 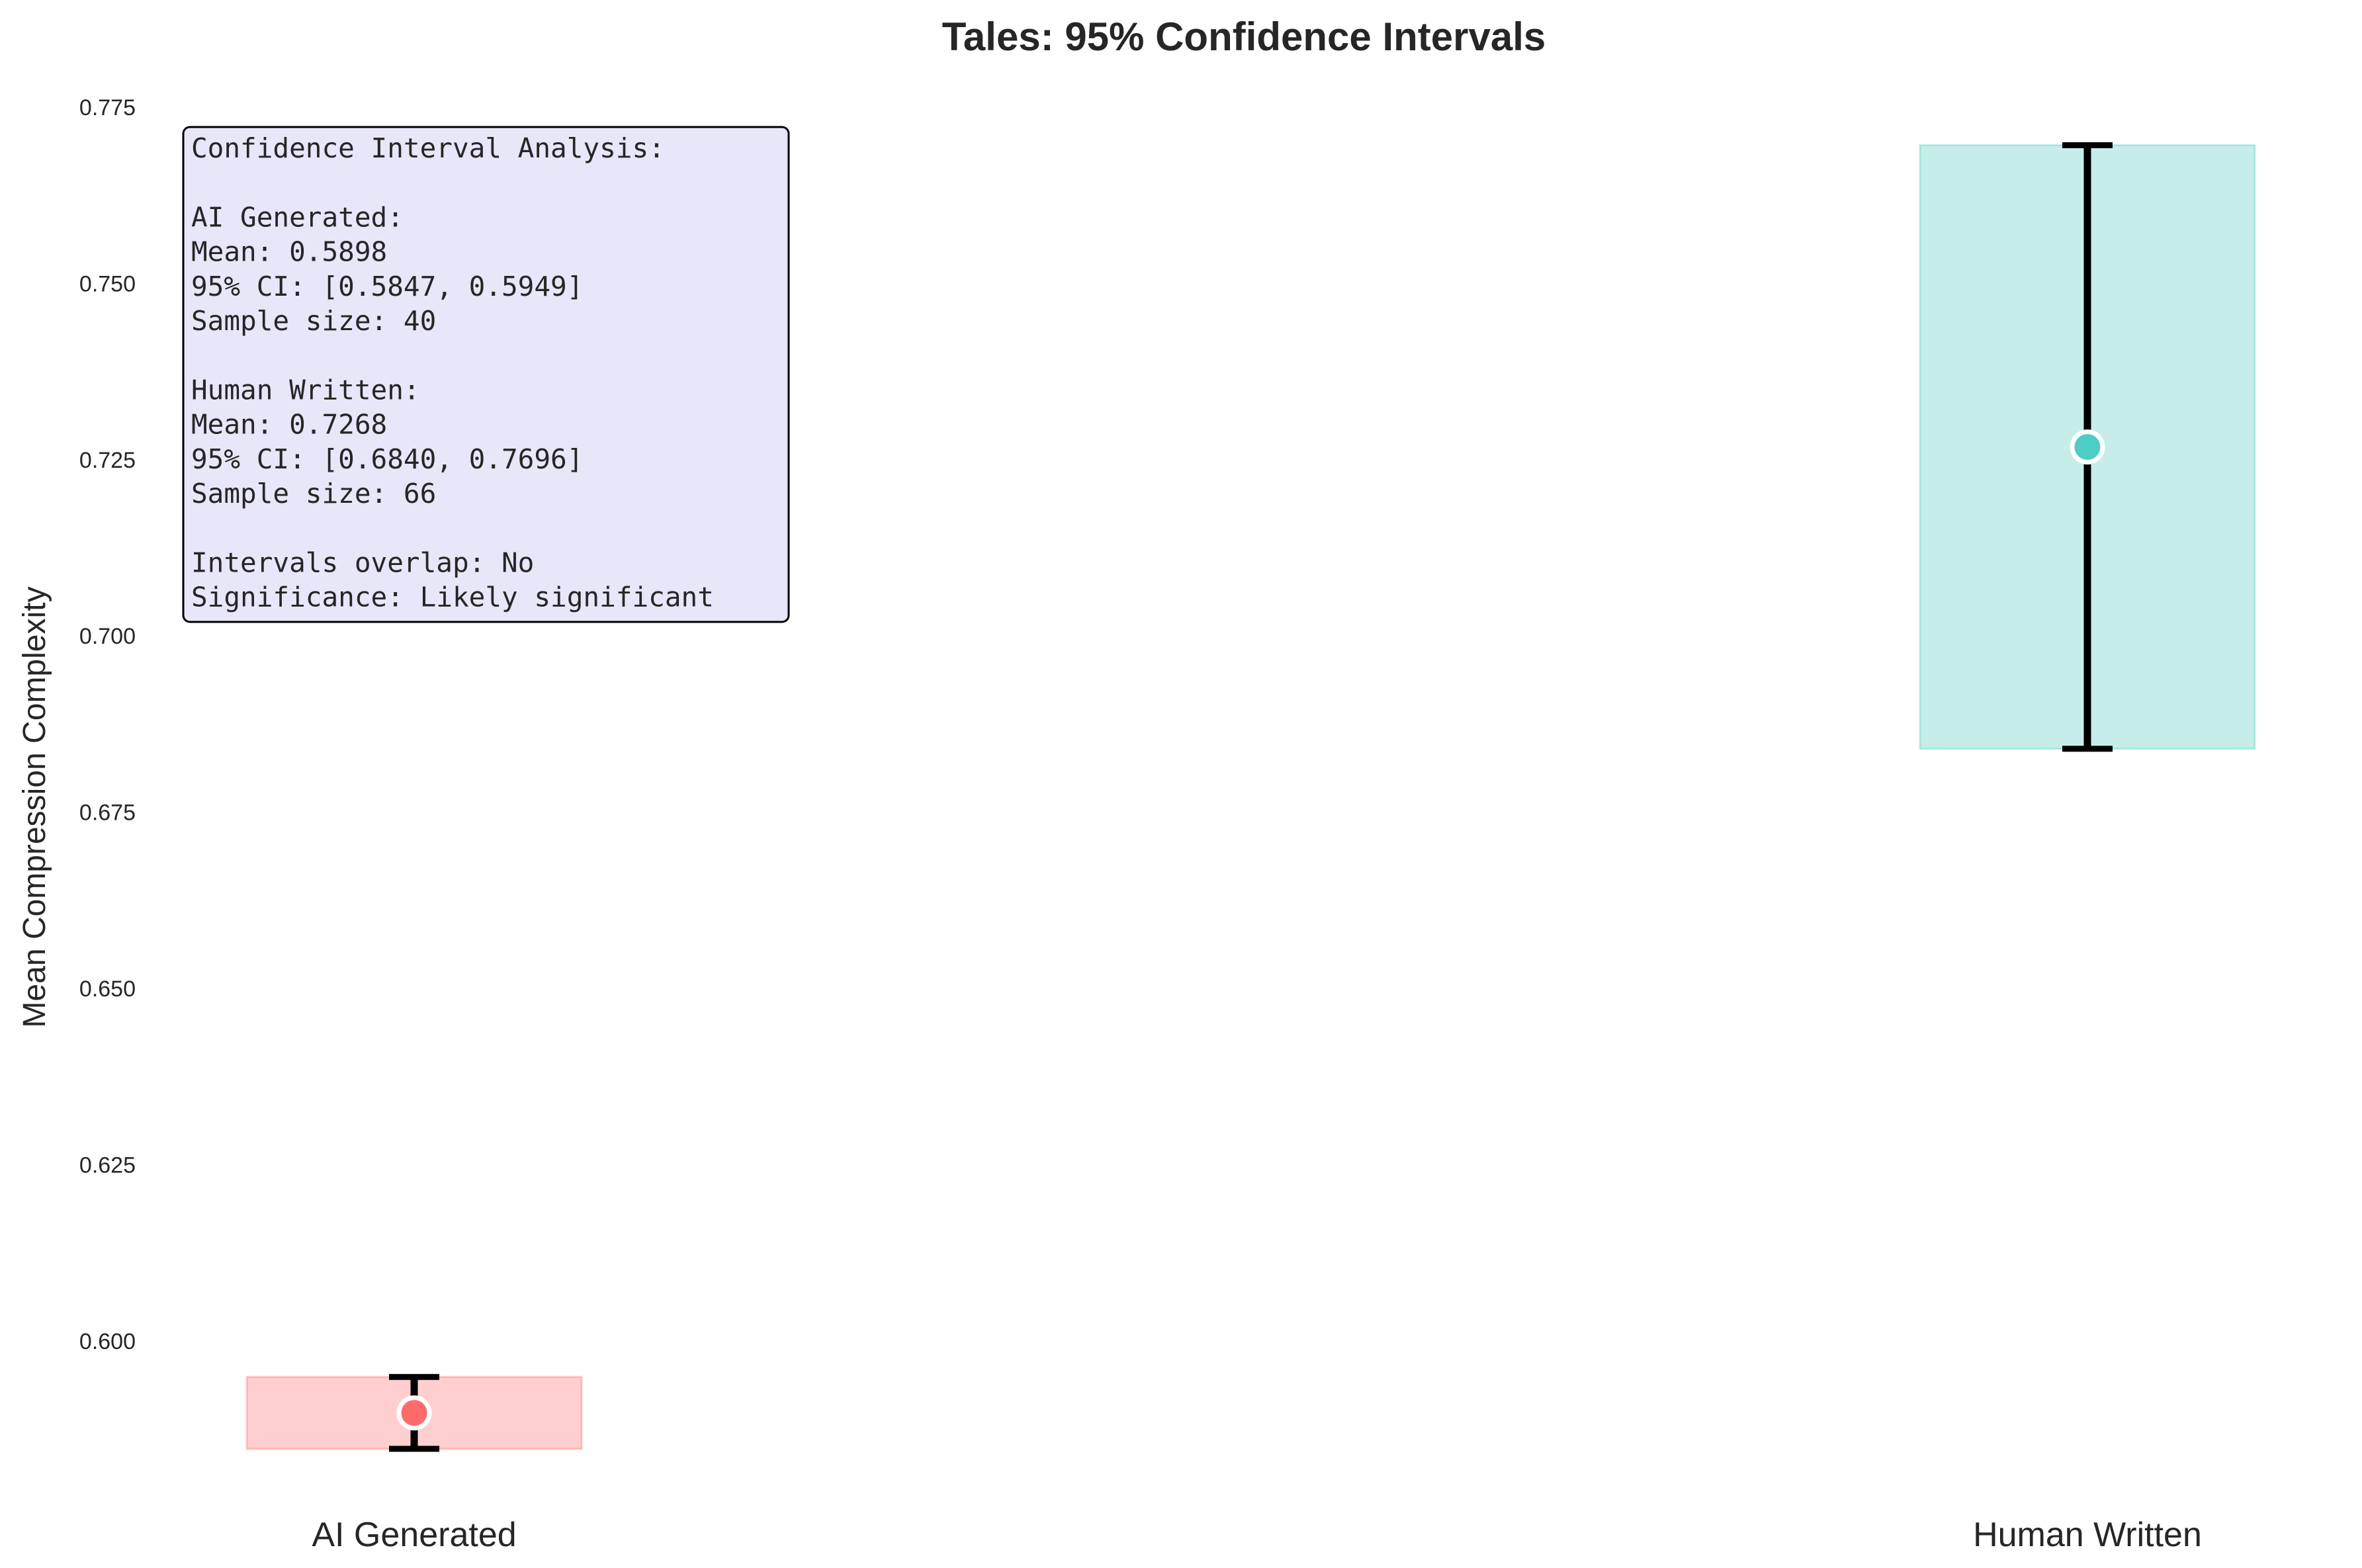 What do you see at coordinates (362, 562) in the screenshot?
I see `ci-analysis-line: Intervals overlap: No` at bounding box center [362, 562].